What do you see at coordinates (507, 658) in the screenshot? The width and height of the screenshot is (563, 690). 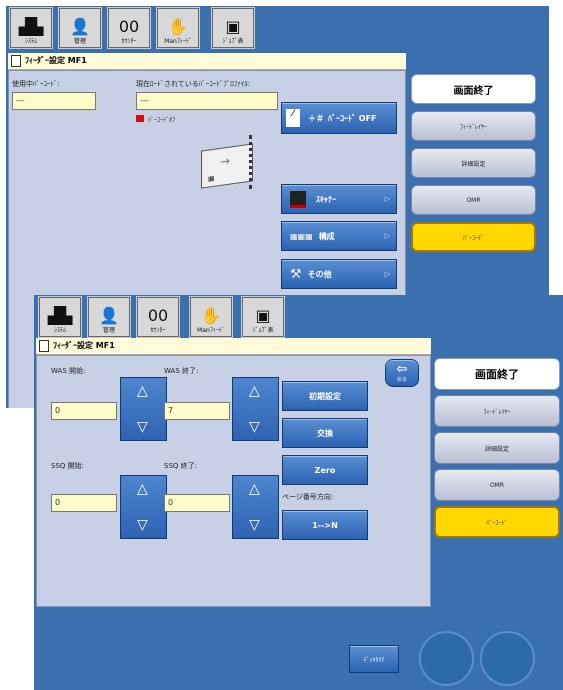 I see `status-light-right` at bounding box center [507, 658].